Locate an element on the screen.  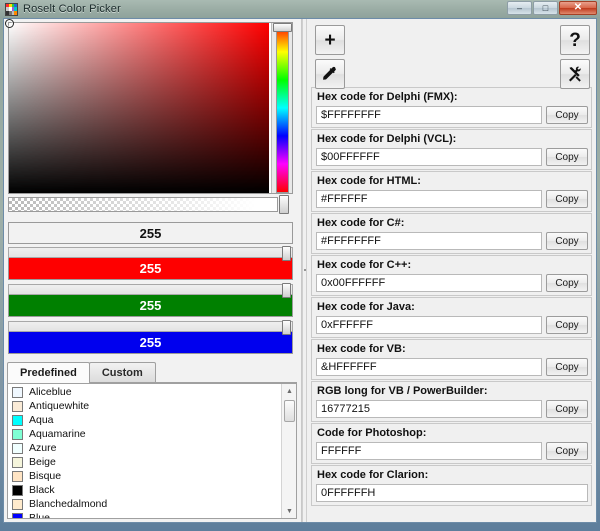
channel-alpha: 255 is located at coordinates (150, 233).